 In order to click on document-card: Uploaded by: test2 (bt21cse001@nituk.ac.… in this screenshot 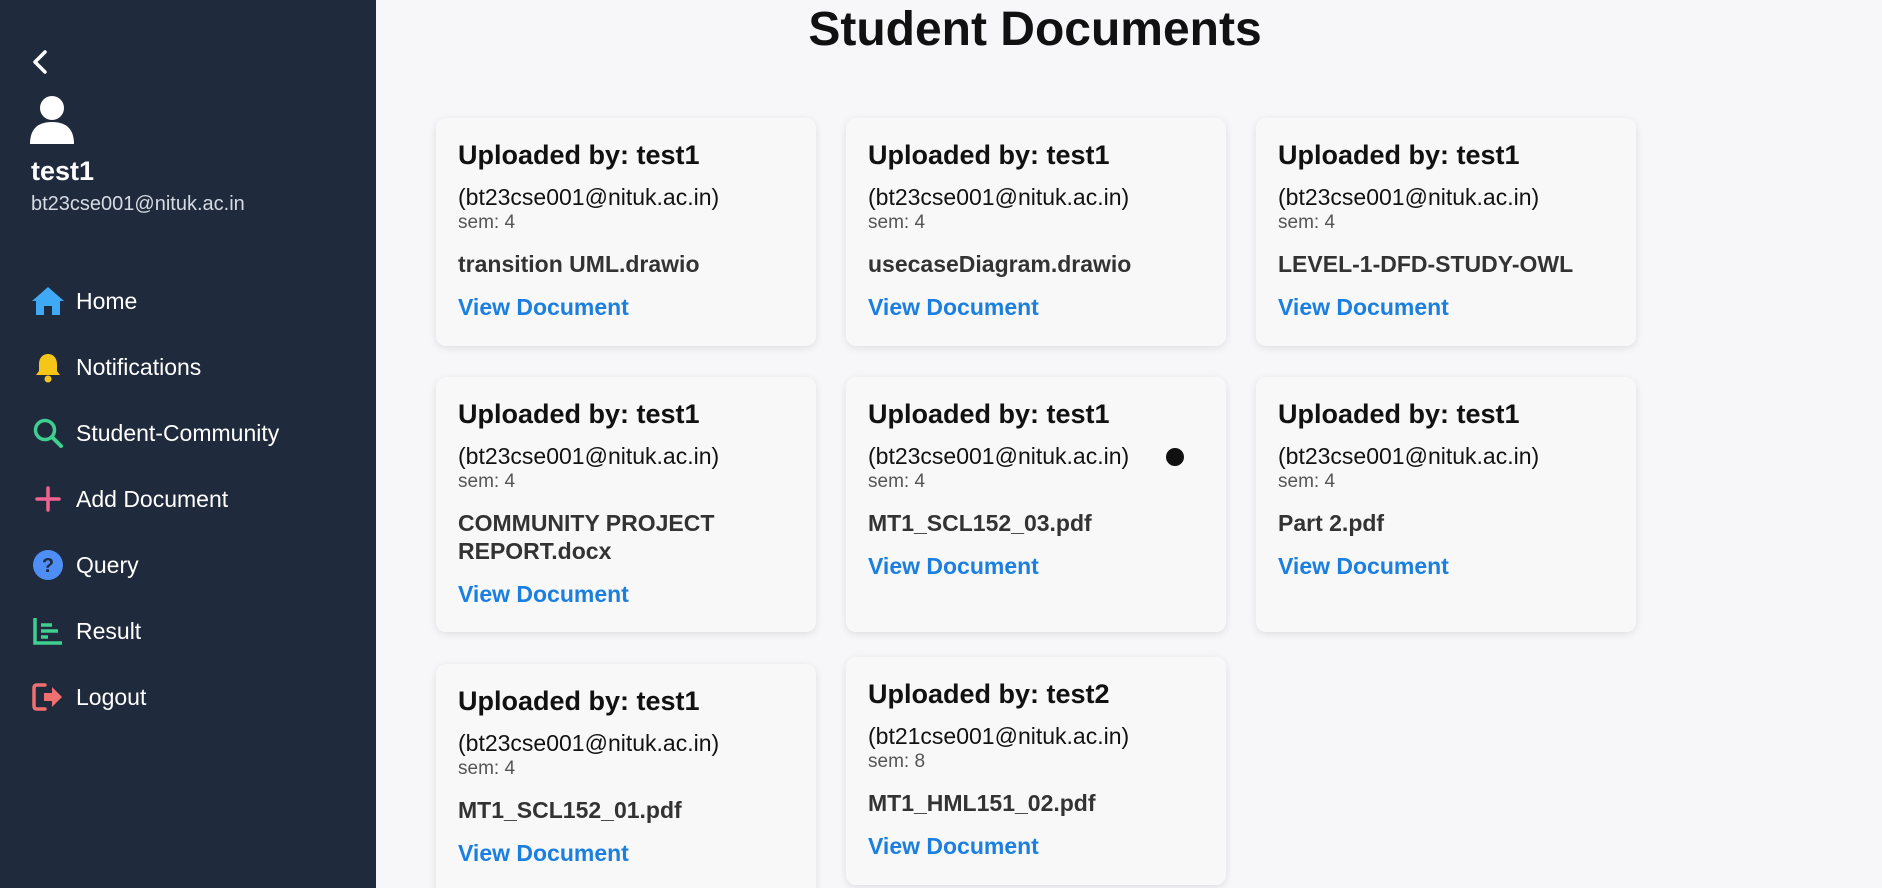, I will do `click(1036, 771)`.